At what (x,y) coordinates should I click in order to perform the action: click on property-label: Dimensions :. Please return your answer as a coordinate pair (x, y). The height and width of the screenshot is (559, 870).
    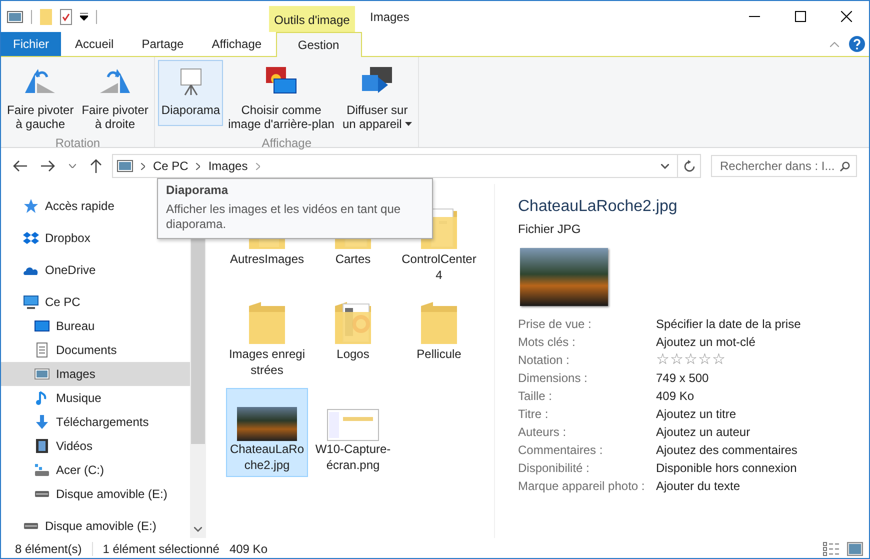
    Looking at the image, I should click on (553, 378).